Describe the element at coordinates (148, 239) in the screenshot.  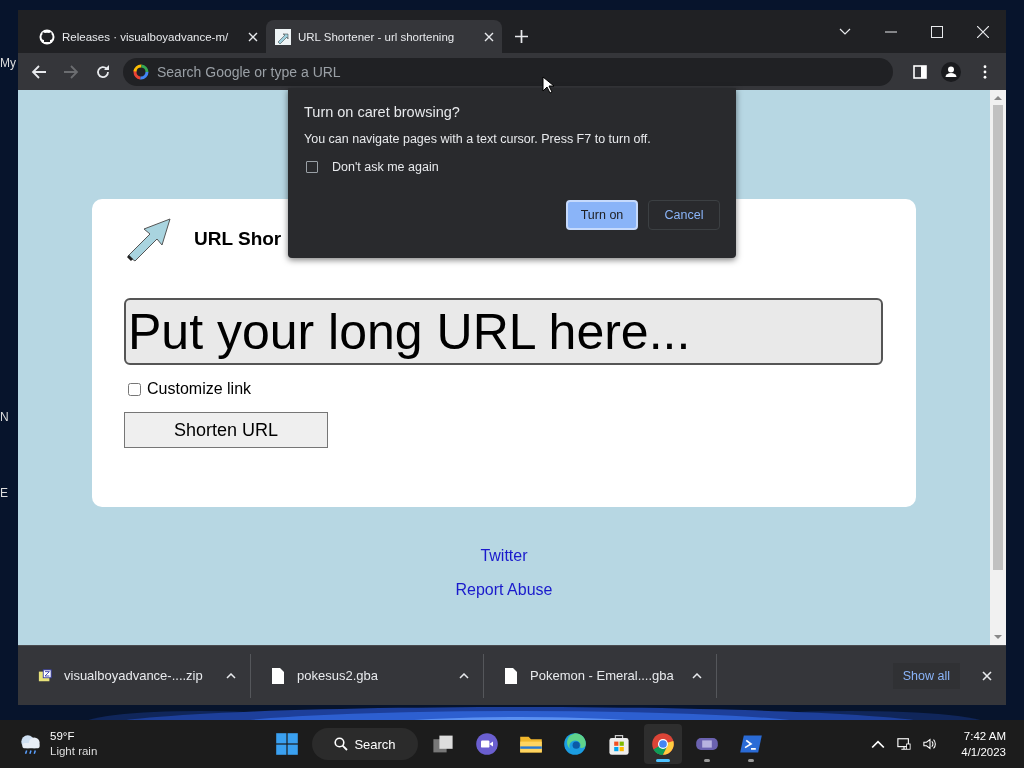
I see `arrow-logo-icon` at that location.